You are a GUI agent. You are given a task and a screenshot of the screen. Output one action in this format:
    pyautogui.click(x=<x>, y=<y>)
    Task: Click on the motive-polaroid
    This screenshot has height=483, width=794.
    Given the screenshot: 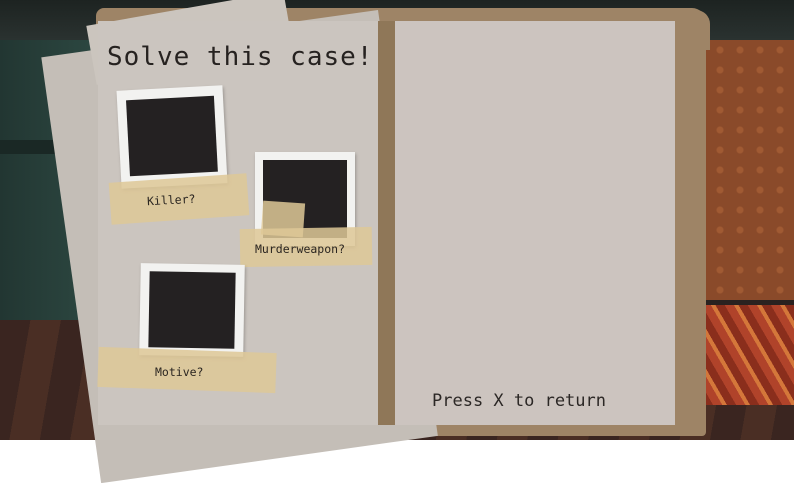 What is the action you would take?
    pyautogui.click(x=192, y=310)
    